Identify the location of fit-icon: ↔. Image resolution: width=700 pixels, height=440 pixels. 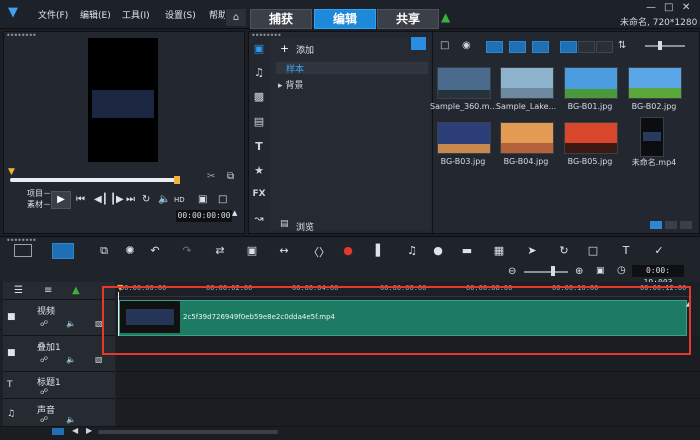
(284, 250).